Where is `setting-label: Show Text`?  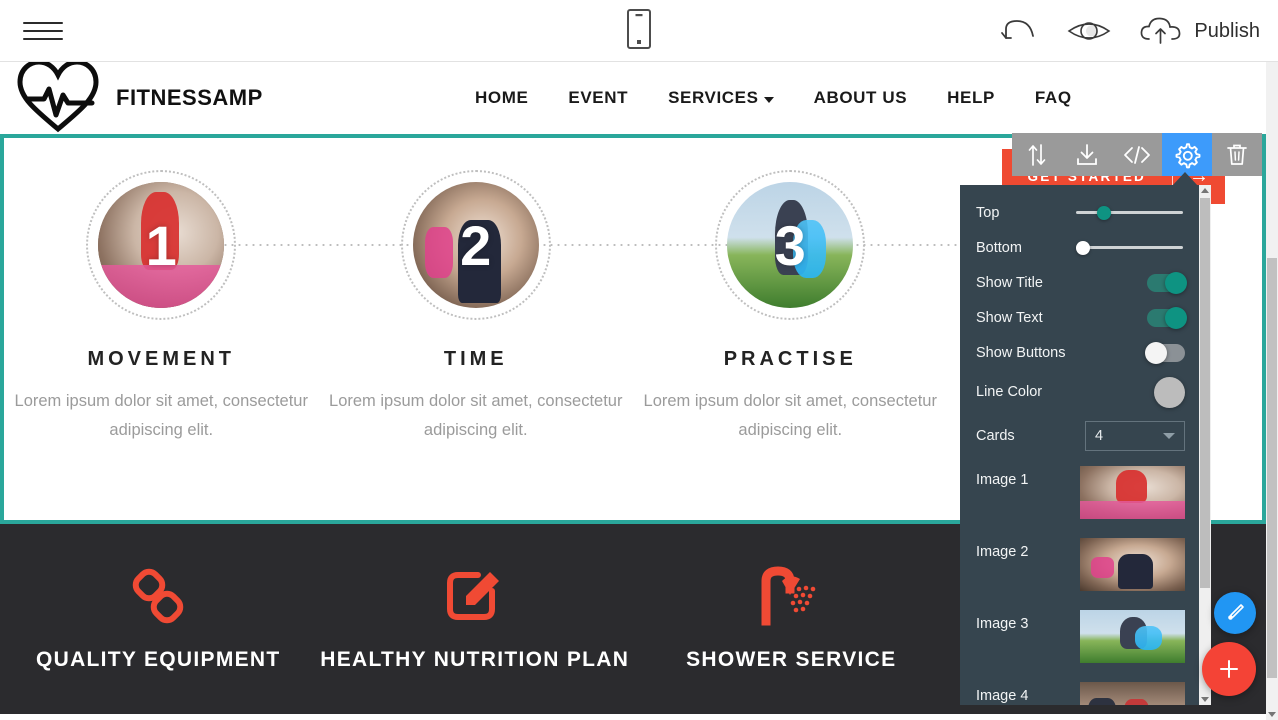
setting-label: Show Text is located at coordinates (1009, 317).